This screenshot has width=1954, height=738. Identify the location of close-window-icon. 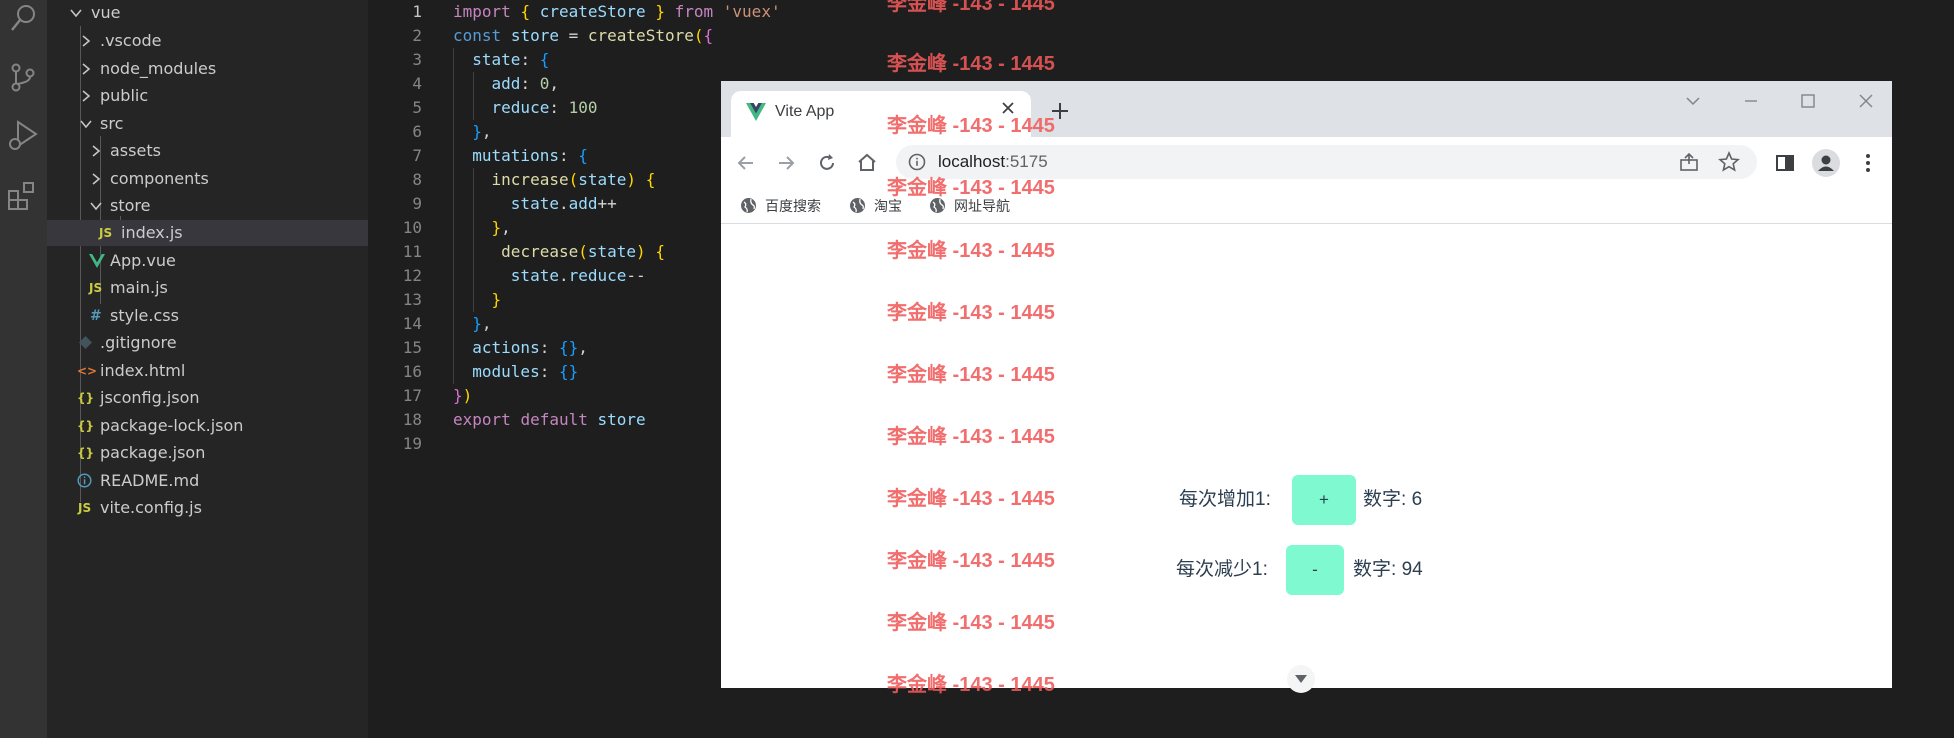
(1866, 101).